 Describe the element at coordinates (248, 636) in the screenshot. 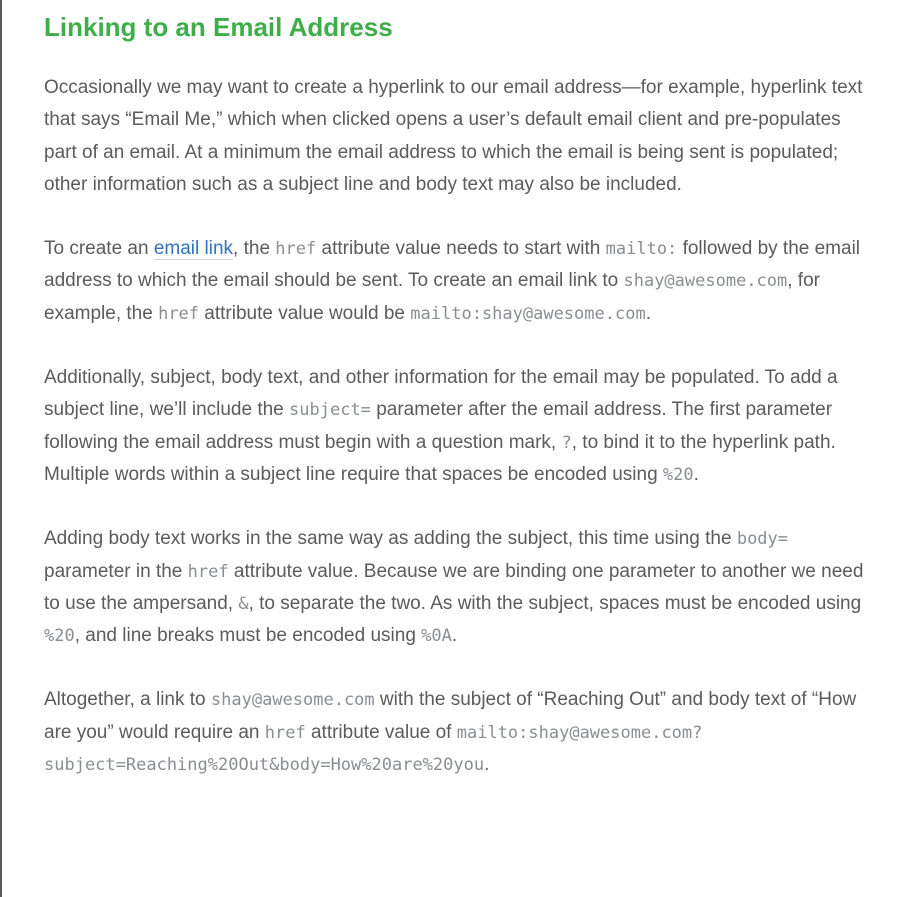

I see `paragraph-text: , and line breaks must be encoded using` at that location.